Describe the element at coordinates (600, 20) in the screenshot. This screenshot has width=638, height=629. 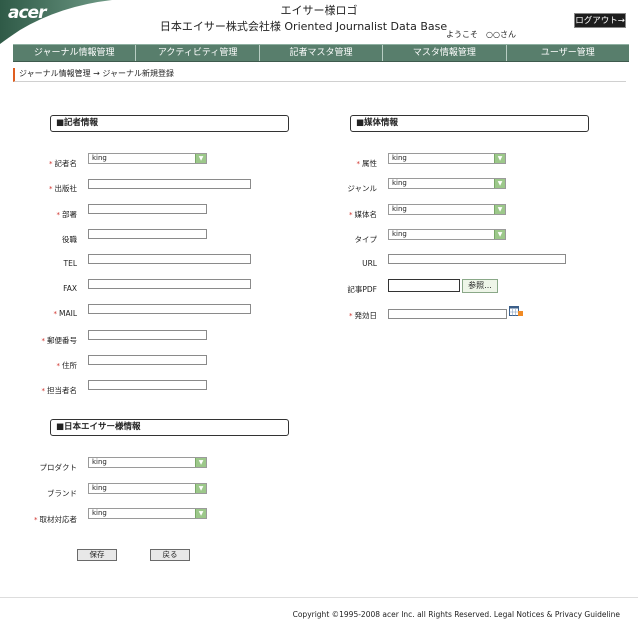
I see `logout-button: ログアウト→` at that location.